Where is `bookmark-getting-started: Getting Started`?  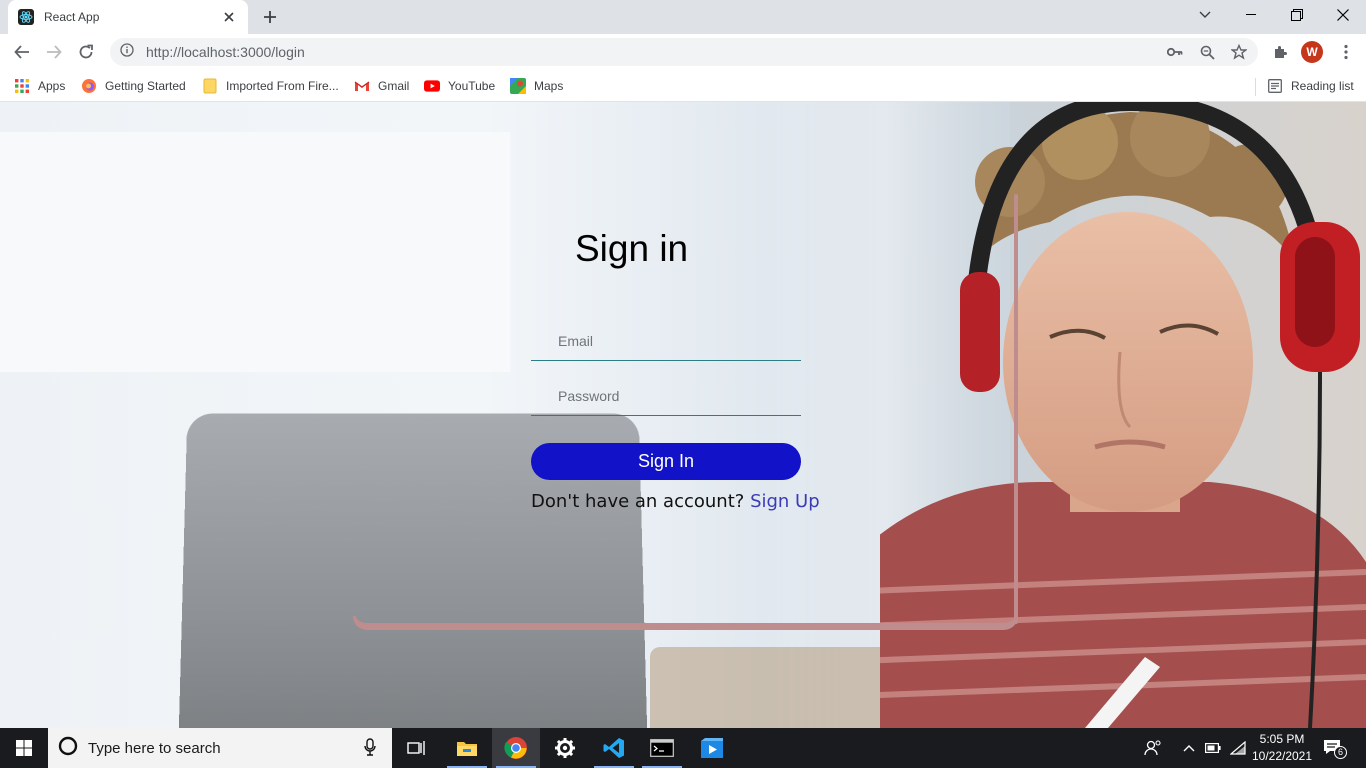
bookmark-getting-started: Getting Started is located at coordinates (133, 86).